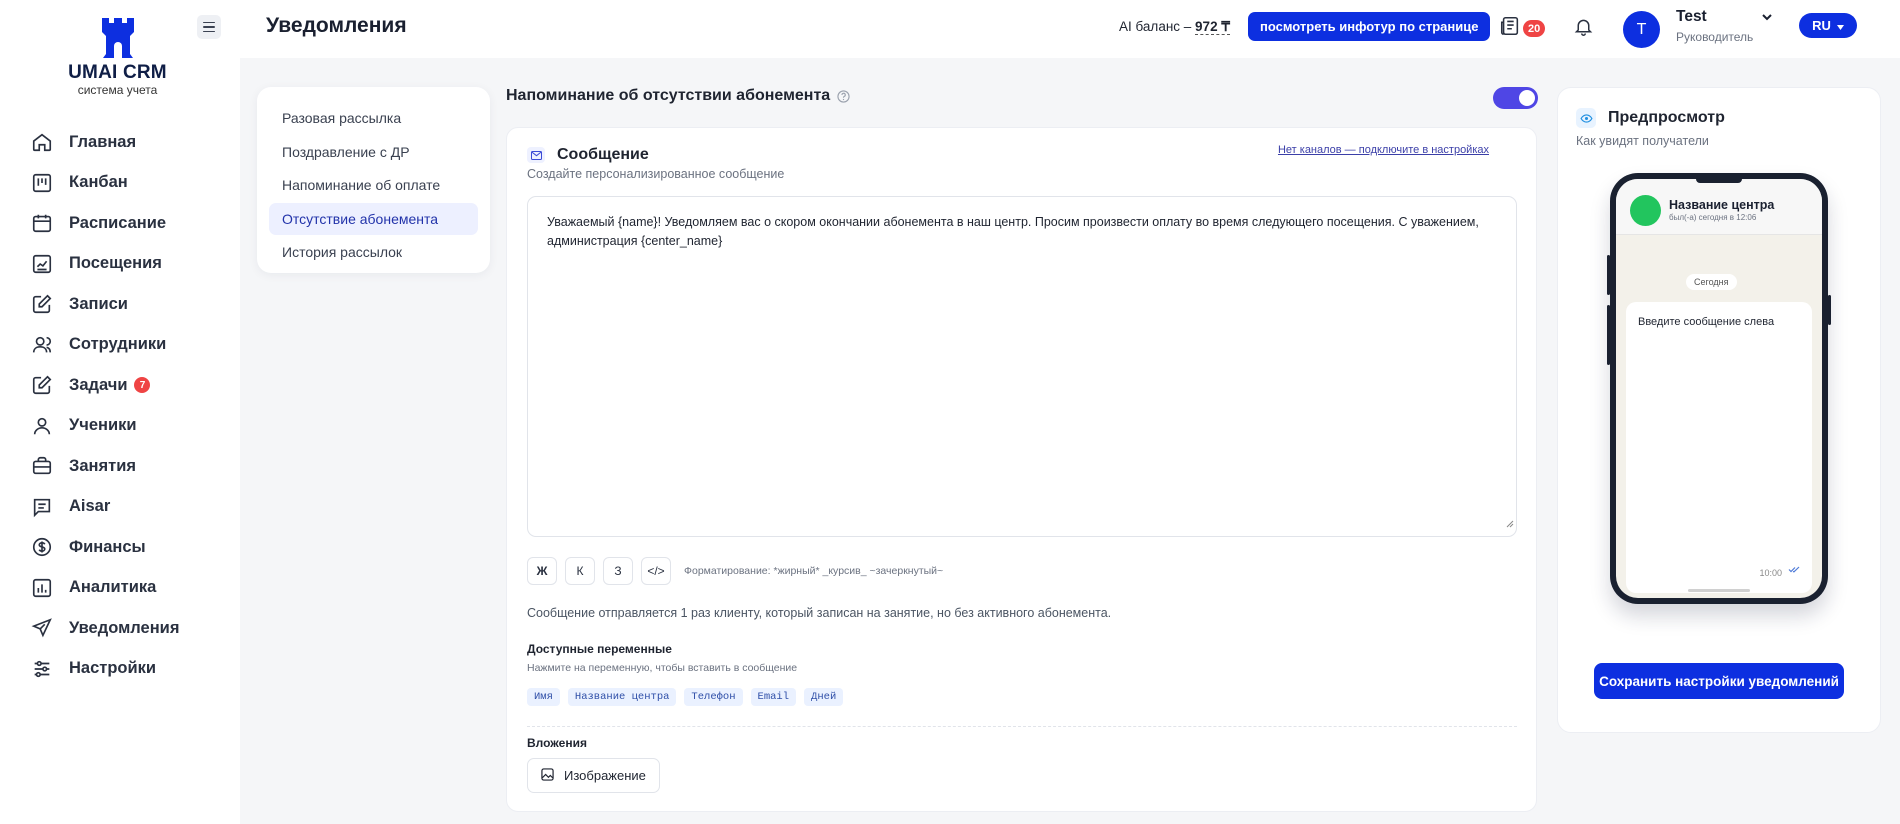  I want to click on tasks-icon, so click(42, 385).